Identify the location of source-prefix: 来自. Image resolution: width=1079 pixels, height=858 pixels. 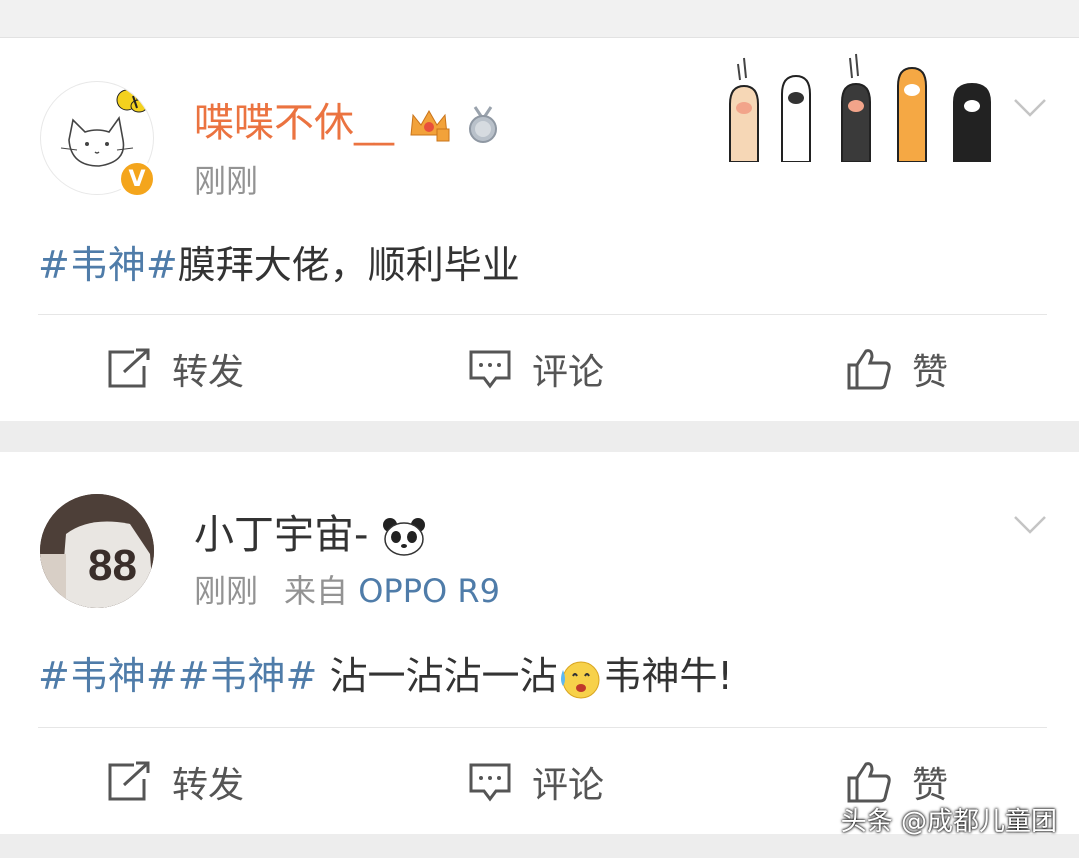
(316, 591).